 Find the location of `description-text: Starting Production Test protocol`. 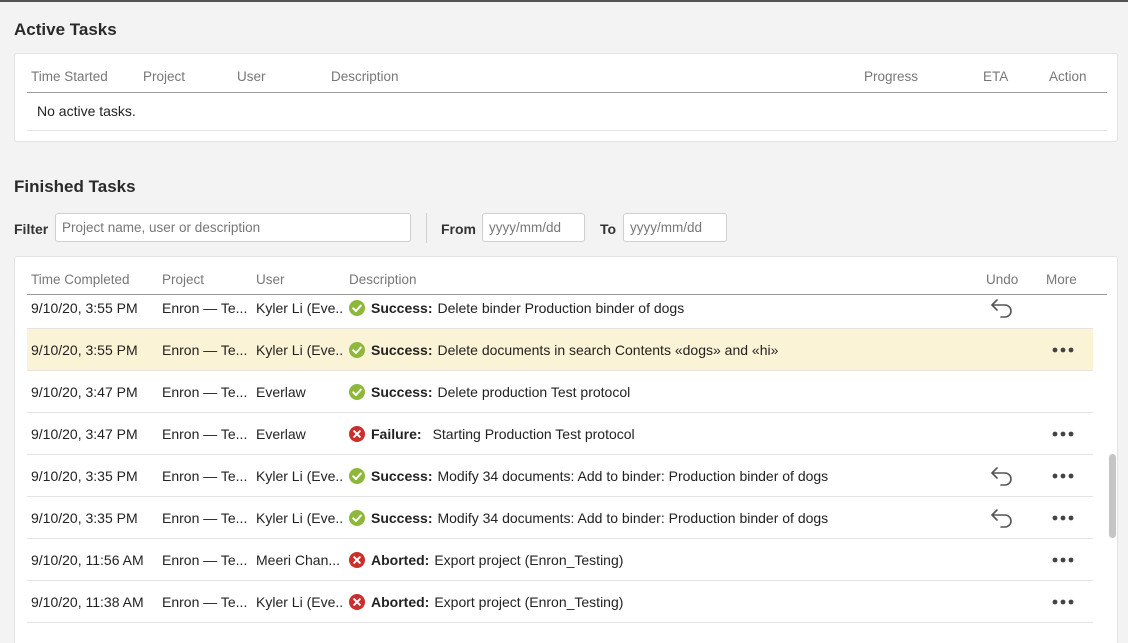

description-text: Starting Production Test protocol is located at coordinates (533, 434).